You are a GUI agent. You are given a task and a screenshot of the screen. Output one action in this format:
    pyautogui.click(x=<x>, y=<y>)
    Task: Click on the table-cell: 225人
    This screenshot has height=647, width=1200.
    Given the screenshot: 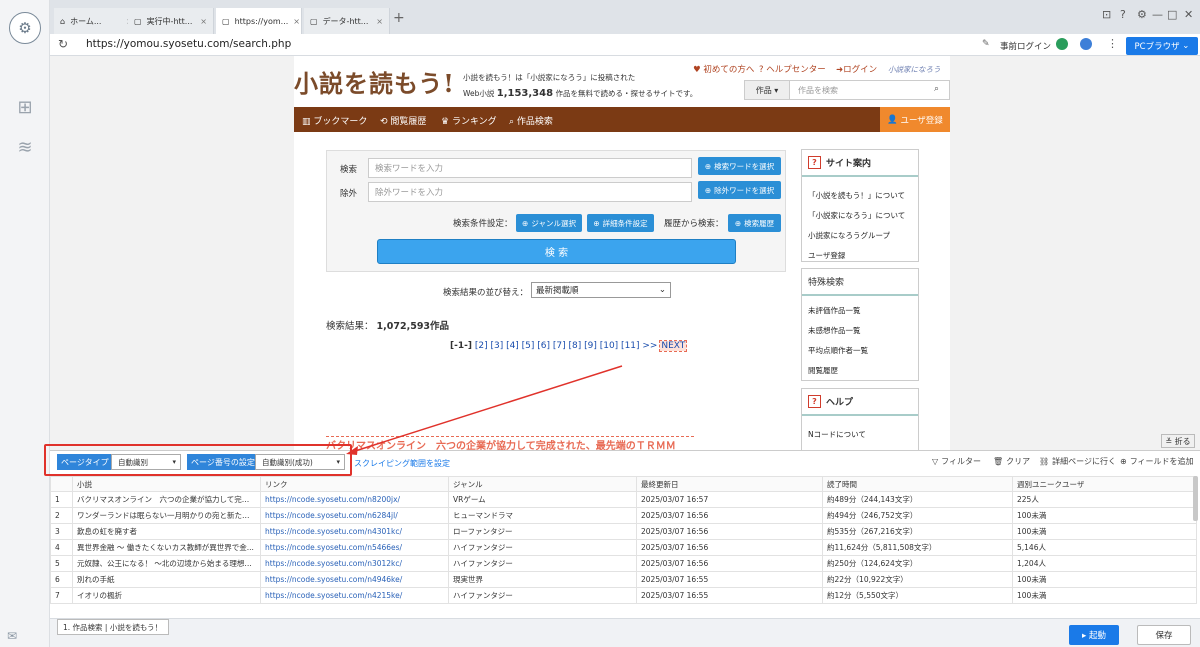 What is the action you would take?
    pyautogui.click(x=1104, y=499)
    